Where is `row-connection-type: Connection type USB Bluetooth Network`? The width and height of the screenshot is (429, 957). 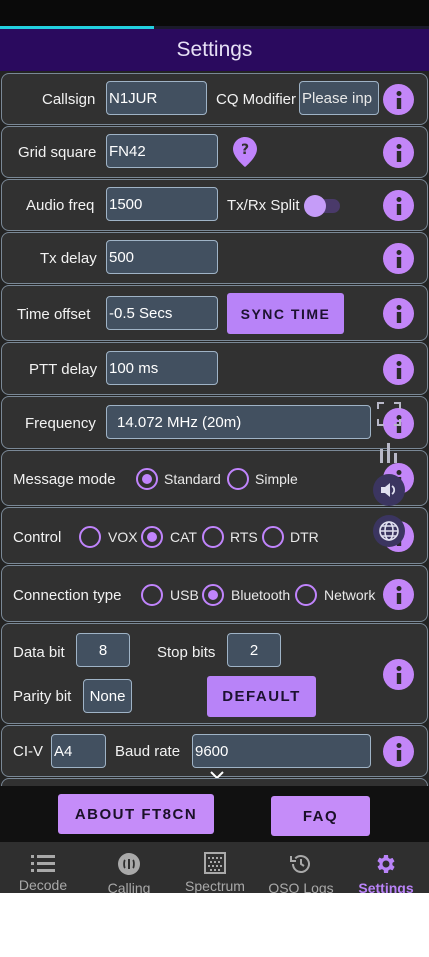 row-connection-type: Connection type USB Bluetooth Network is located at coordinates (214, 593).